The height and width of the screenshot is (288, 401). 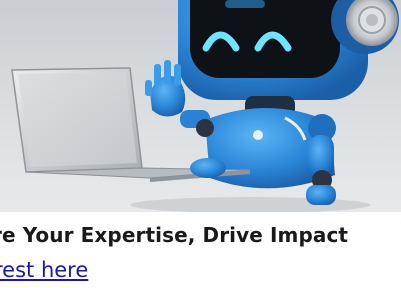 What do you see at coordinates (174, 235) in the screenshot?
I see `headline: re Your Expertise, Drive Impact` at bounding box center [174, 235].